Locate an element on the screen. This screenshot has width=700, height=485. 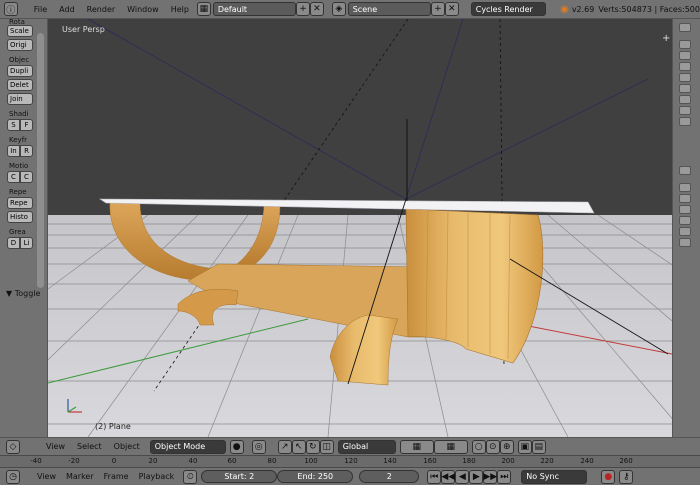
remove-keyframe-button: R is located at coordinates (26, 151).